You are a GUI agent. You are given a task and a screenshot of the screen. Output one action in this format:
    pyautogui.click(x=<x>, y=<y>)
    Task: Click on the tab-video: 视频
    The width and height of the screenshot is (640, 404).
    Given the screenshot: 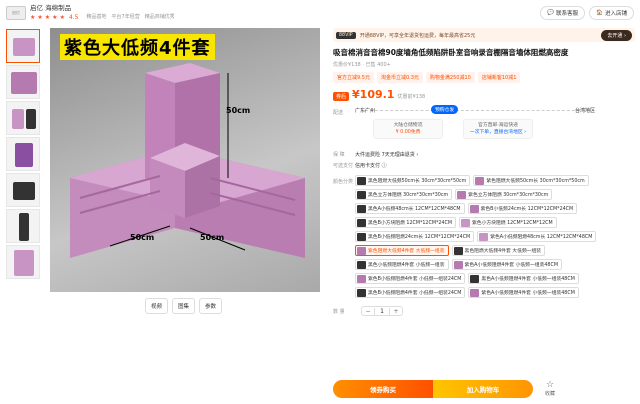 What is the action you would take?
    pyautogui.click(x=157, y=306)
    